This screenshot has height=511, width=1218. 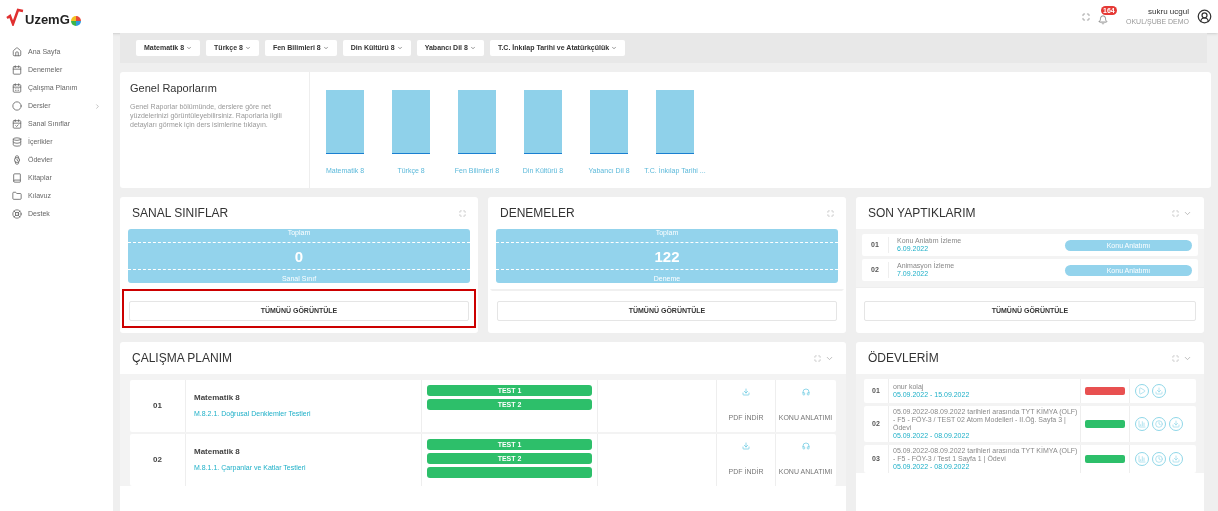 What do you see at coordinates (17, 106) in the screenshot?
I see `circle-icon` at bounding box center [17, 106].